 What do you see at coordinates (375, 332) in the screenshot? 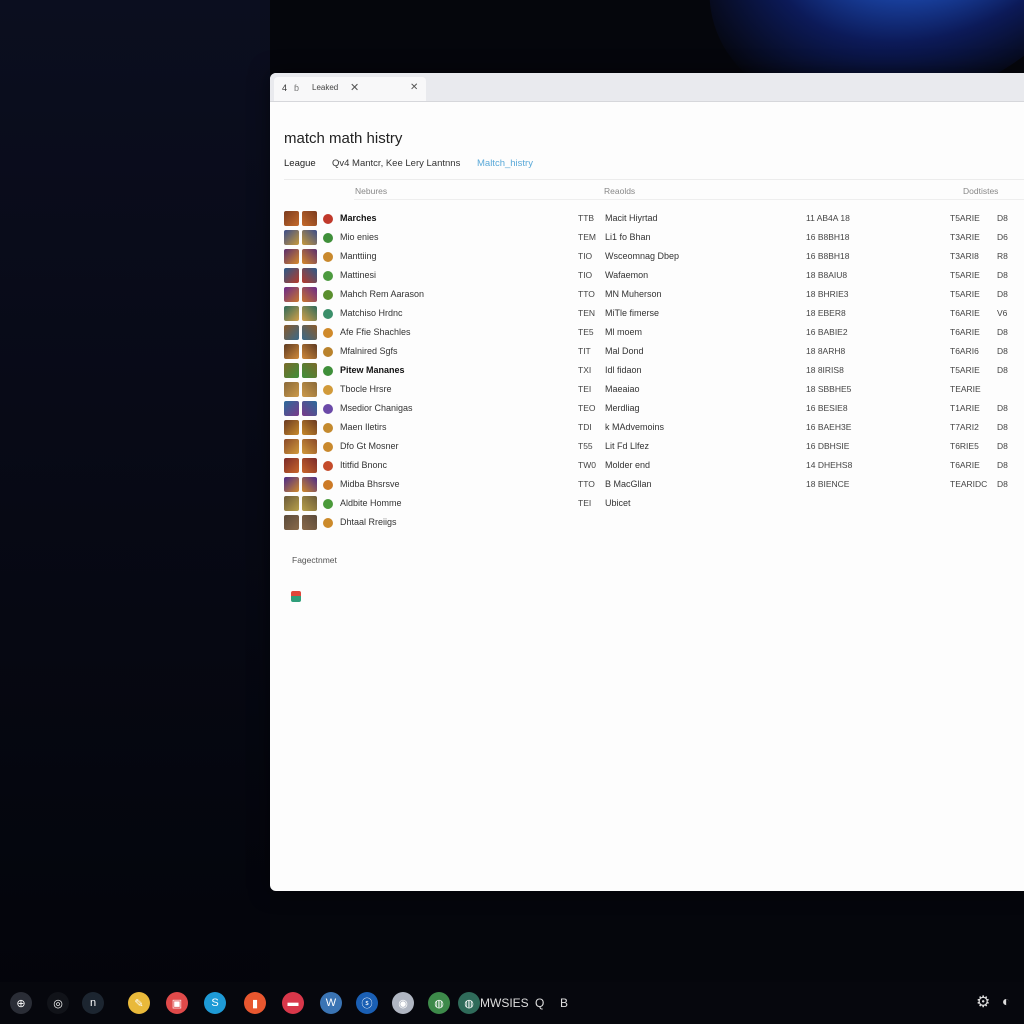
I see `match-name: Afe Ffie Shachles` at bounding box center [375, 332].